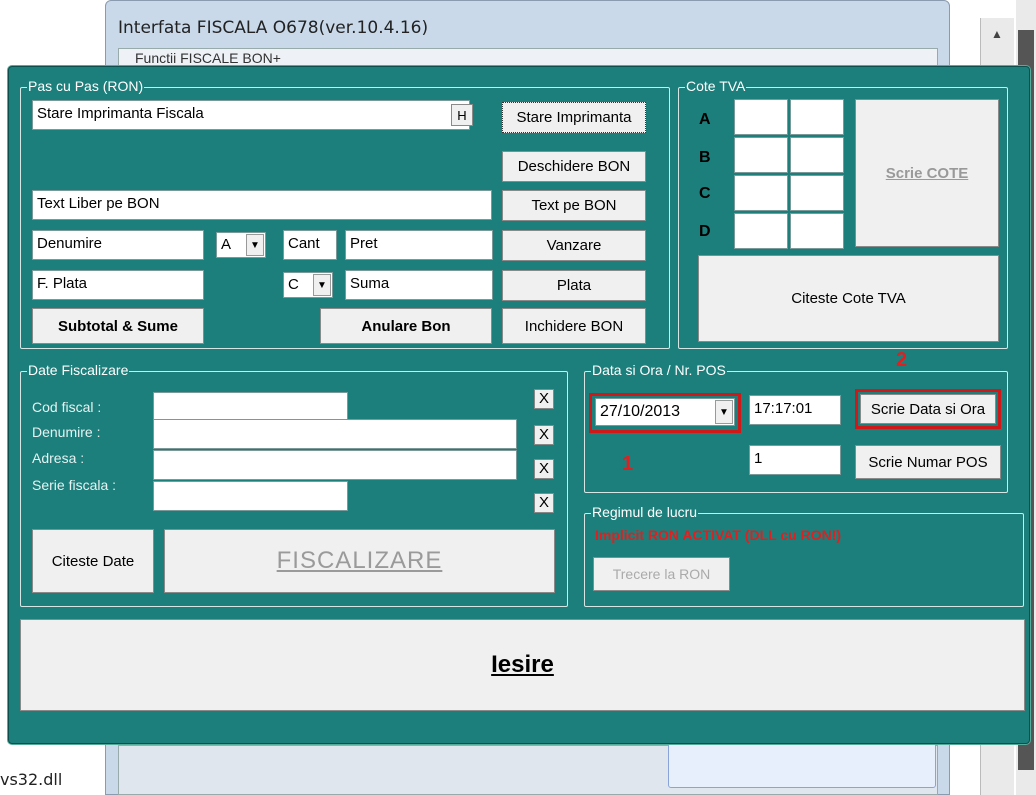 The height and width of the screenshot is (795, 1036). I want to click on denumire-field: Denumire, so click(118, 245).